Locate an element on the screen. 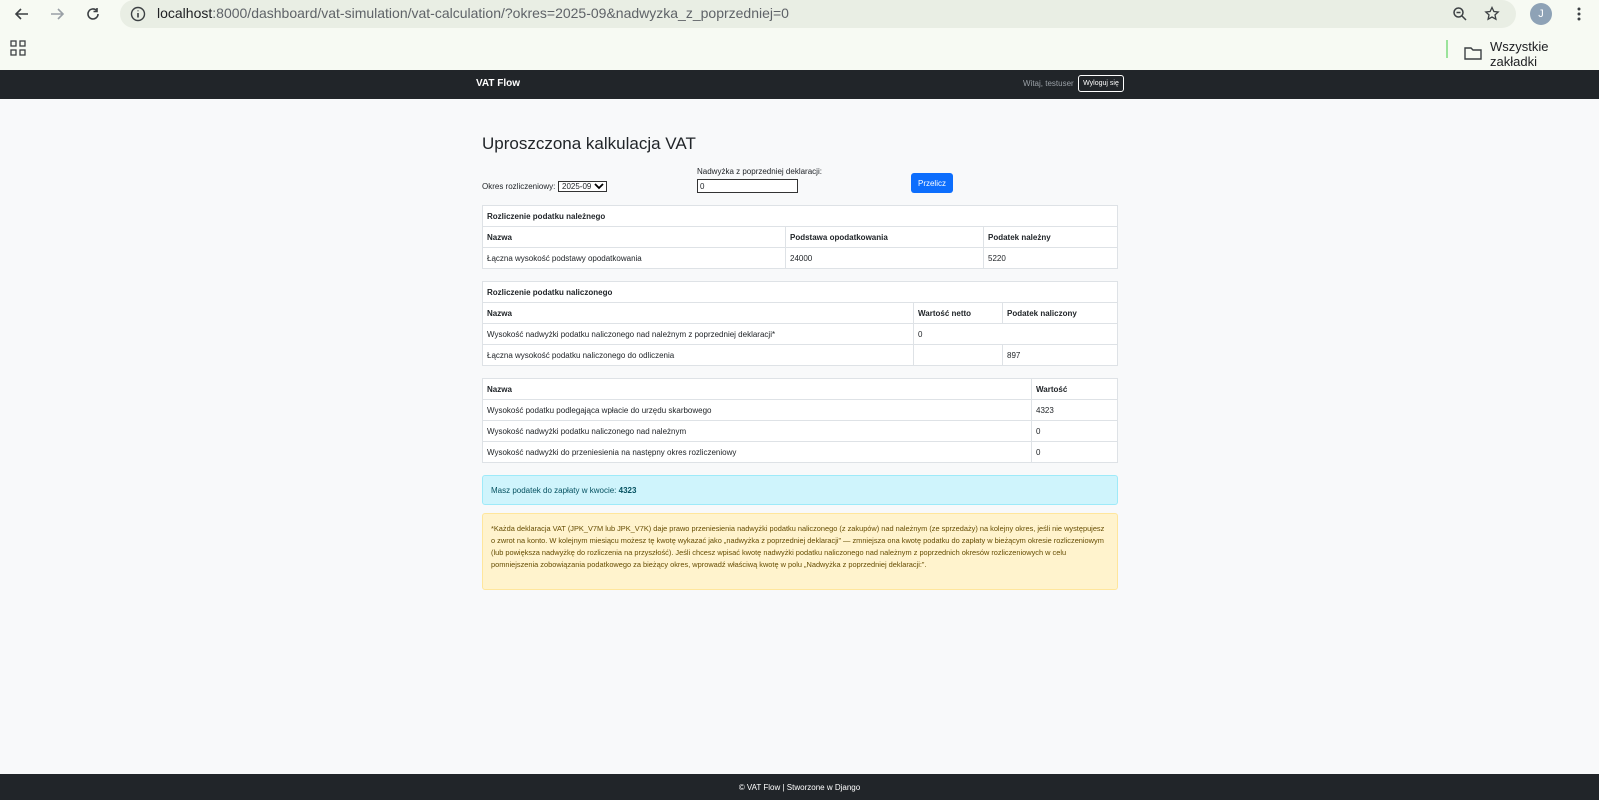  column-header: Podstawa opodatkowania is located at coordinates (884, 237).